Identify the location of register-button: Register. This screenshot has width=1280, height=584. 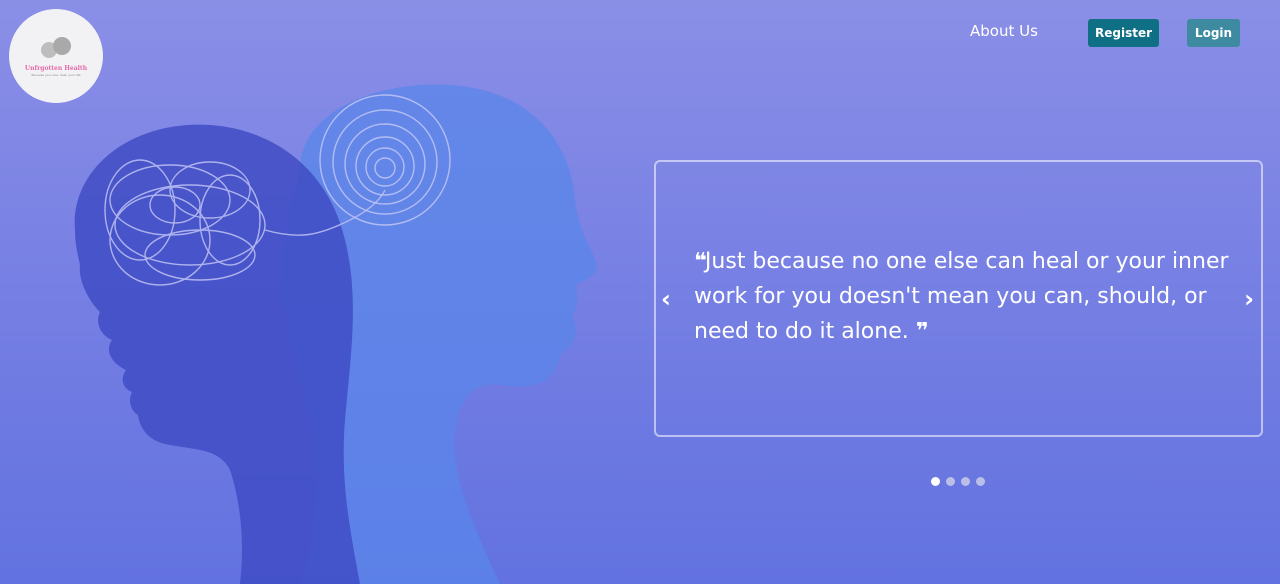
(1123, 33).